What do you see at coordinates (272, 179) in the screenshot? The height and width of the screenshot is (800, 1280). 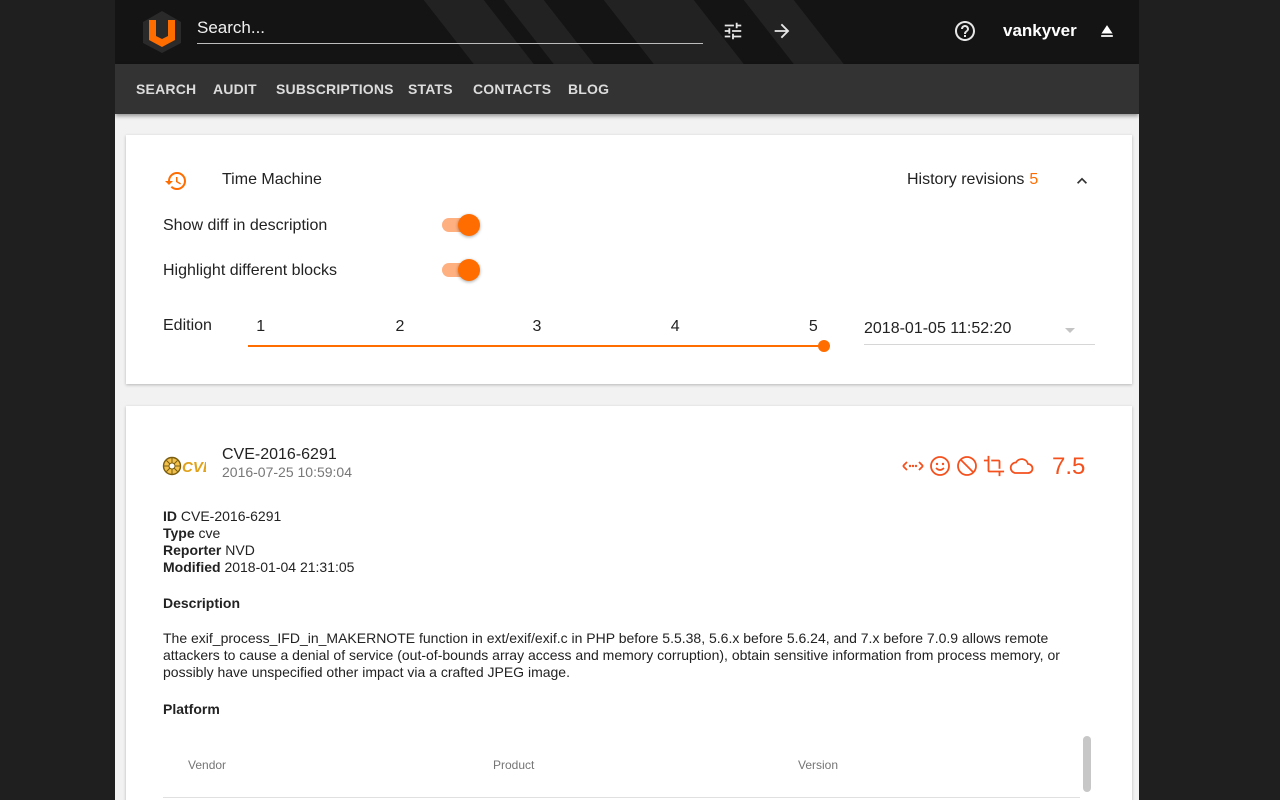 I see `time-machine-title: Time Machine` at bounding box center [272, 179].